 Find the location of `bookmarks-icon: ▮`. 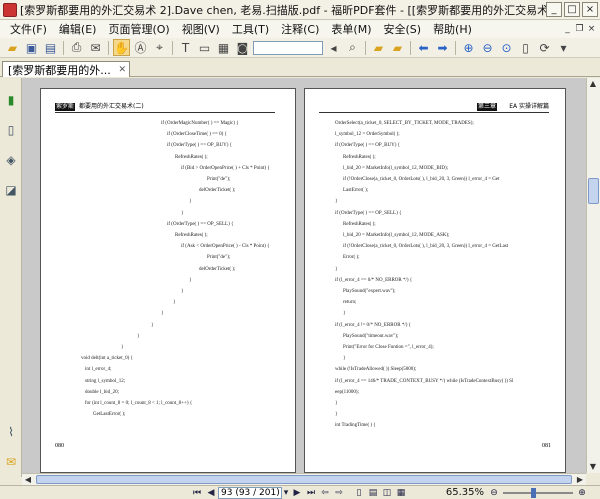

bookmarks-icon: ▮ is located at coordinates (11, 100).